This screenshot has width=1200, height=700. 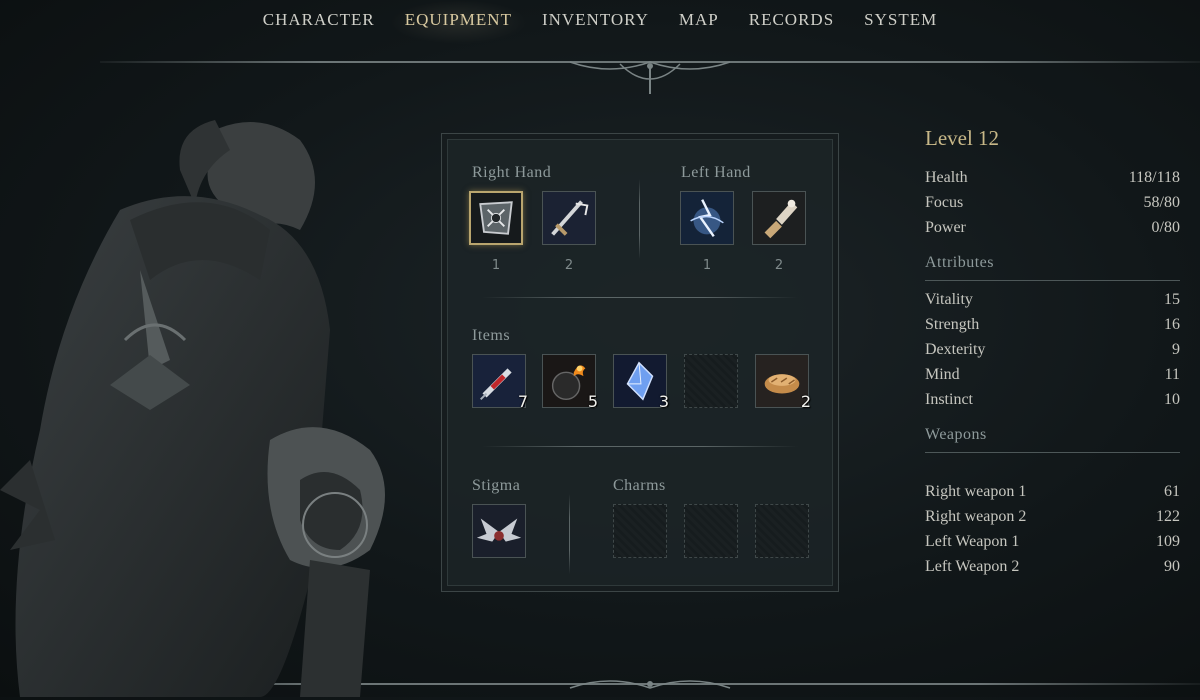 What do you see at coordinates (783, 382) in the screenshot?
I see `item-slot-5: 2` at bounding box center [783, 382].